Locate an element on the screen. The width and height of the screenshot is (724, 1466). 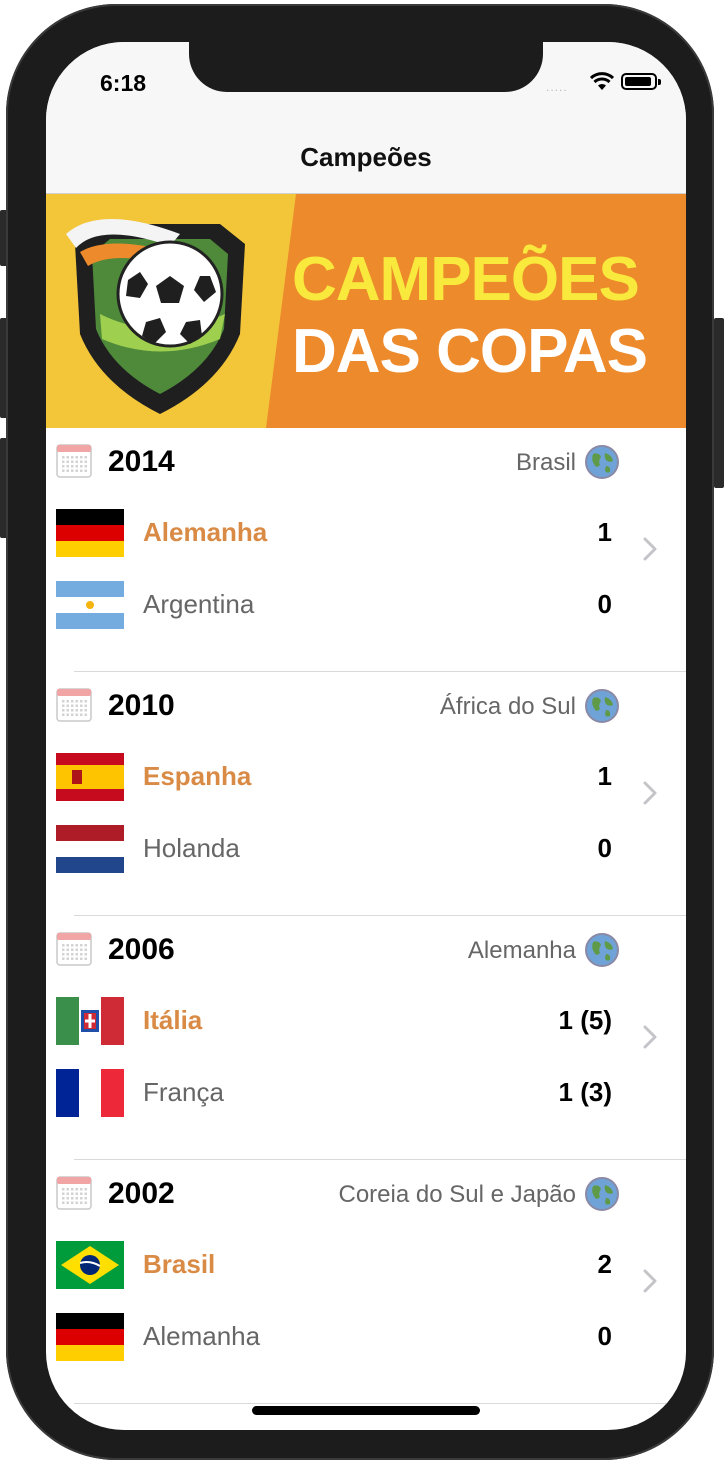
cup-year: 2014 is located at coordinates (141, 461).